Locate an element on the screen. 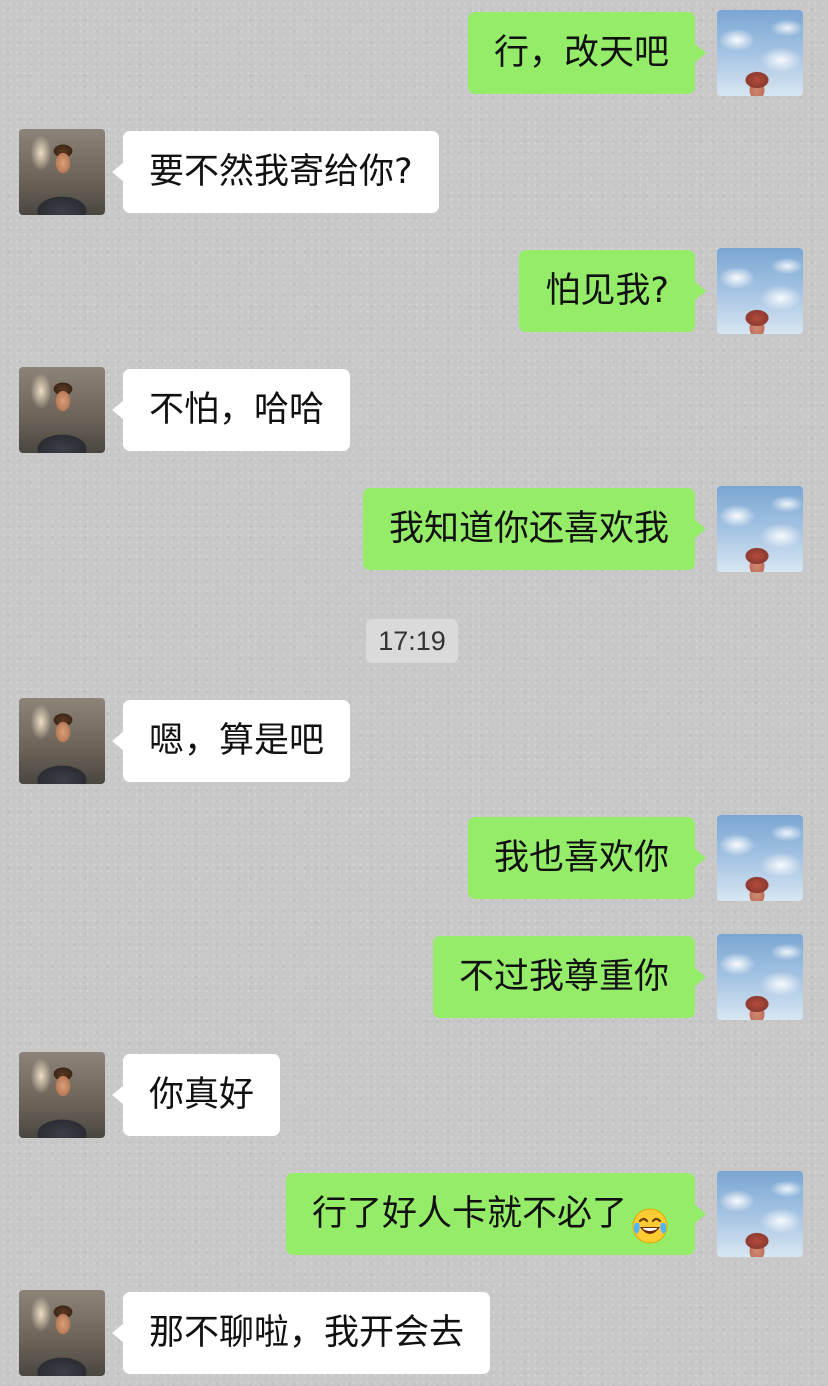  message-row-sent: 行，改天吧 is located at coordinates (414, 53).